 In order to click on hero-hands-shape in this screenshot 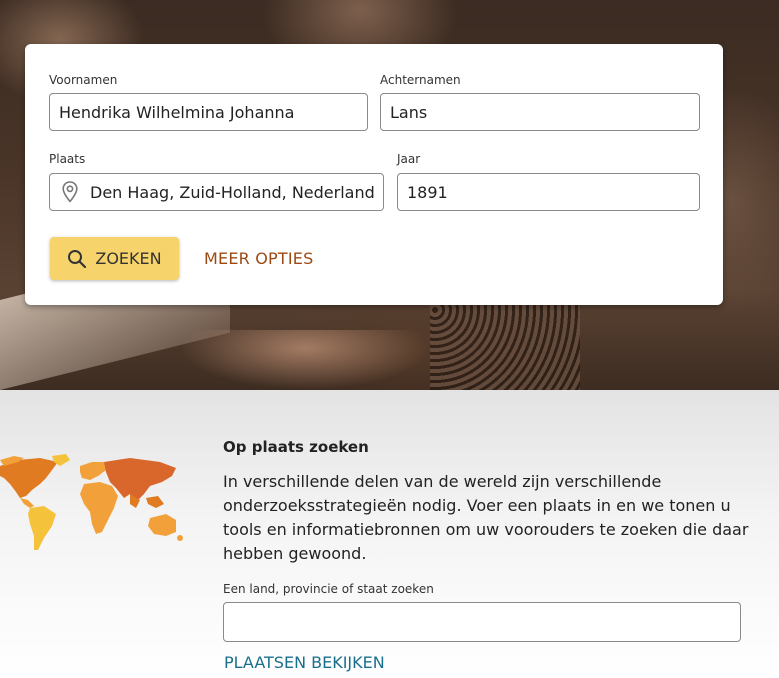, I will do `click(305, 360)`.